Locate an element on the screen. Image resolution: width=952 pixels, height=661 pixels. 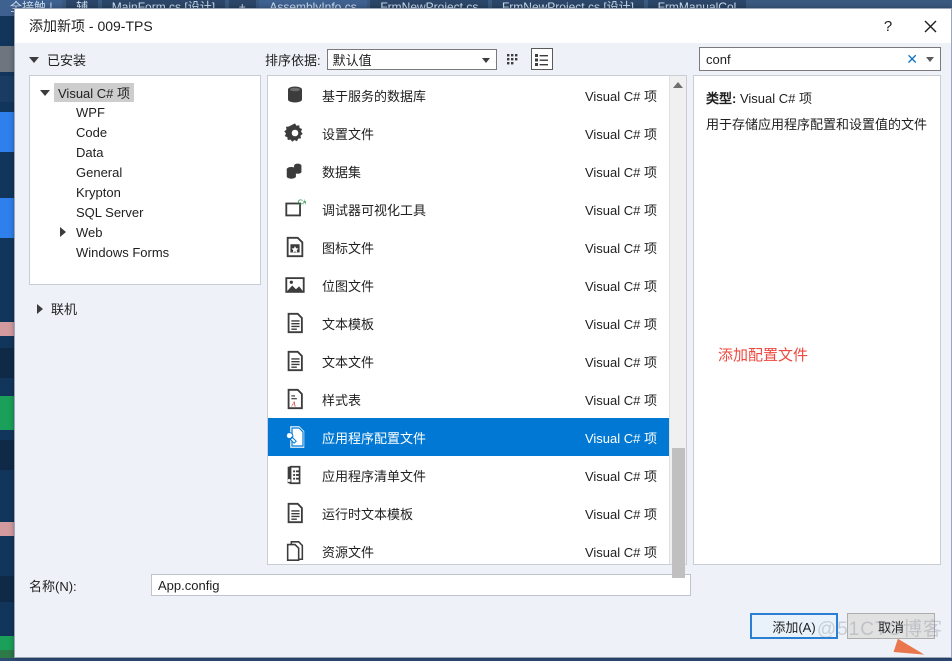
tree-item-label: Krypton is located at coordinates (98, 192).